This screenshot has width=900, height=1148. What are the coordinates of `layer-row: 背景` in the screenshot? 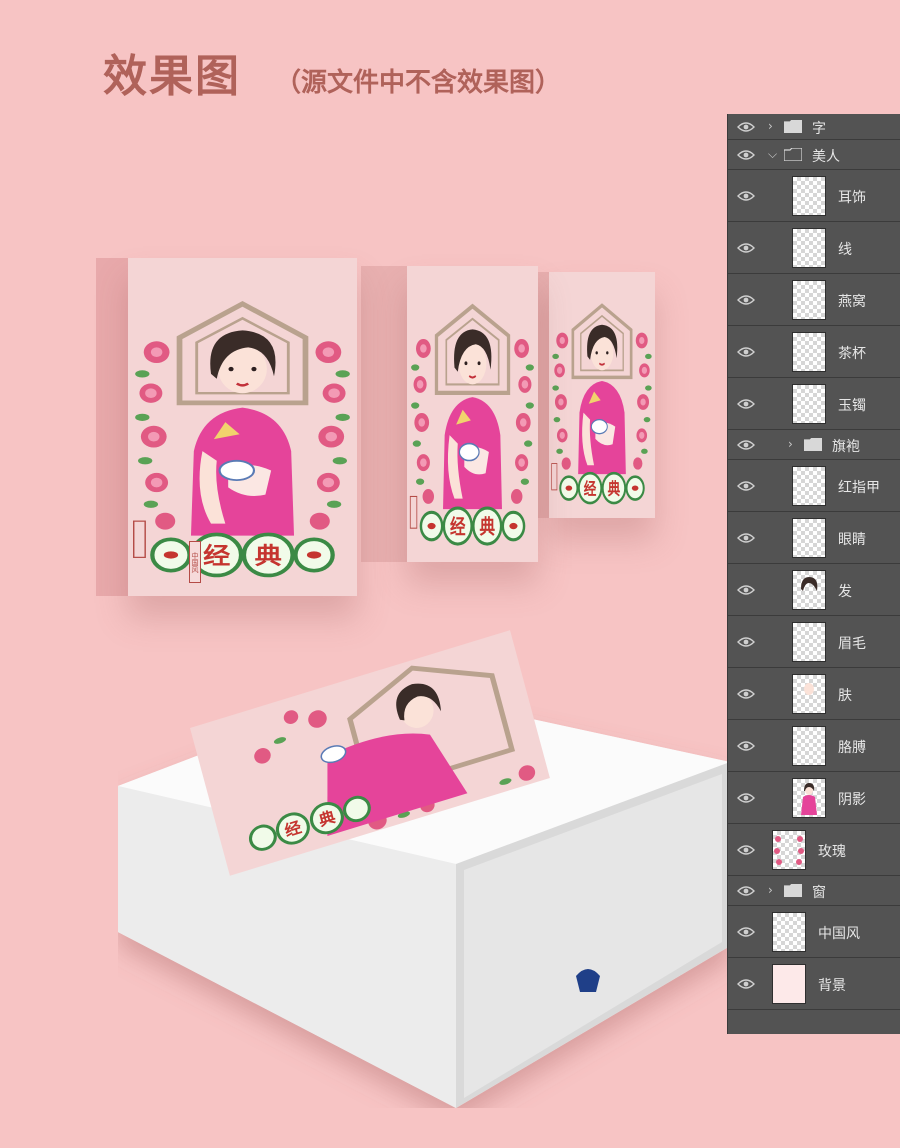 It's located at (814, 984).